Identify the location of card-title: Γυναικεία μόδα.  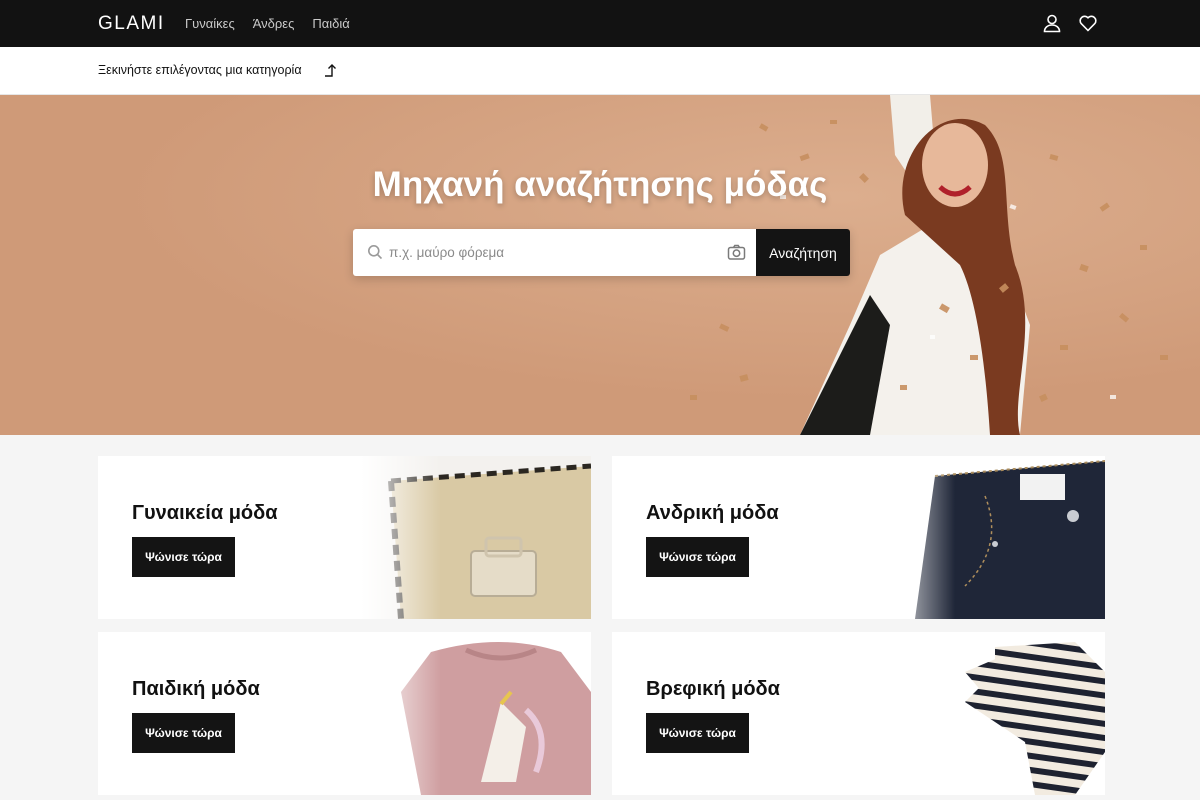
(205, 513).